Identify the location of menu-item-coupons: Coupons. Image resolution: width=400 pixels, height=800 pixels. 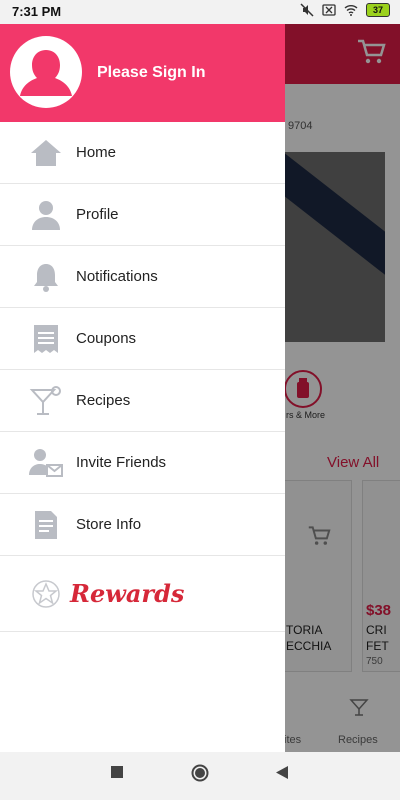
(142, 339).